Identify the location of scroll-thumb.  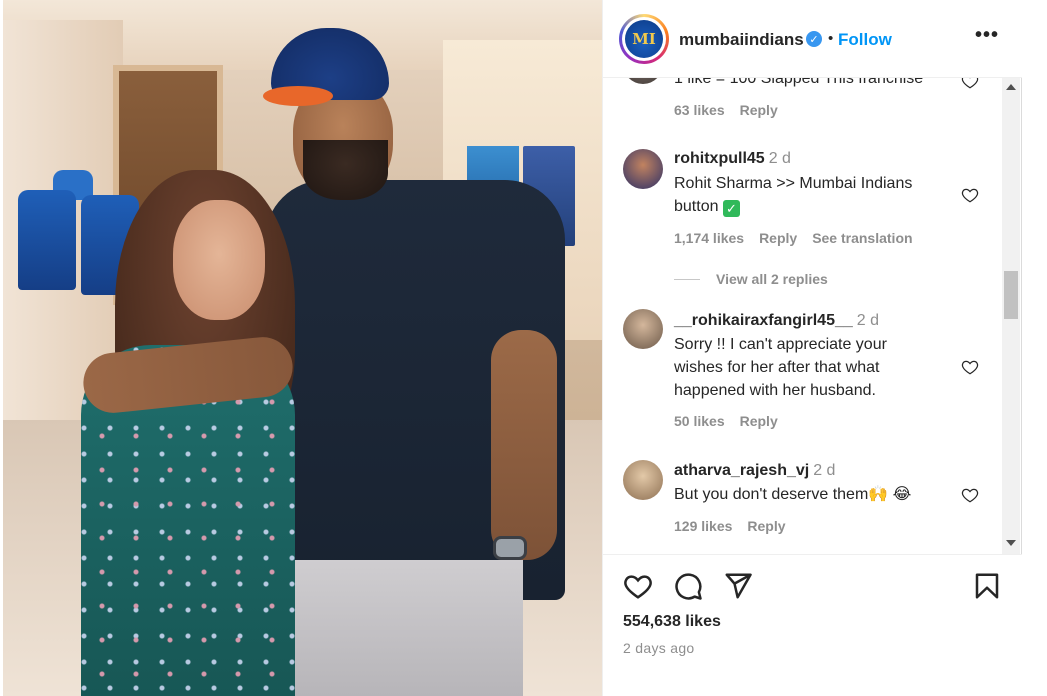
(1011, 295).